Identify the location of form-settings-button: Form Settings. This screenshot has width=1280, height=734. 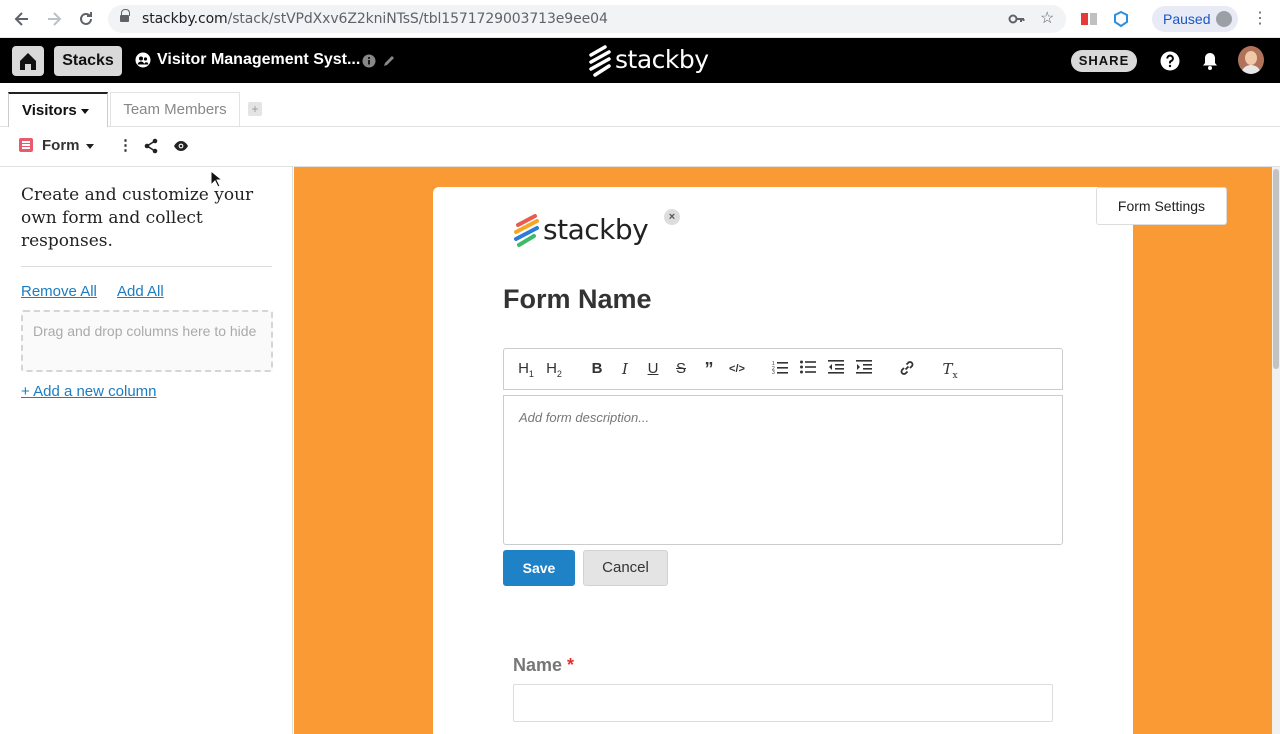
(1161, 206).